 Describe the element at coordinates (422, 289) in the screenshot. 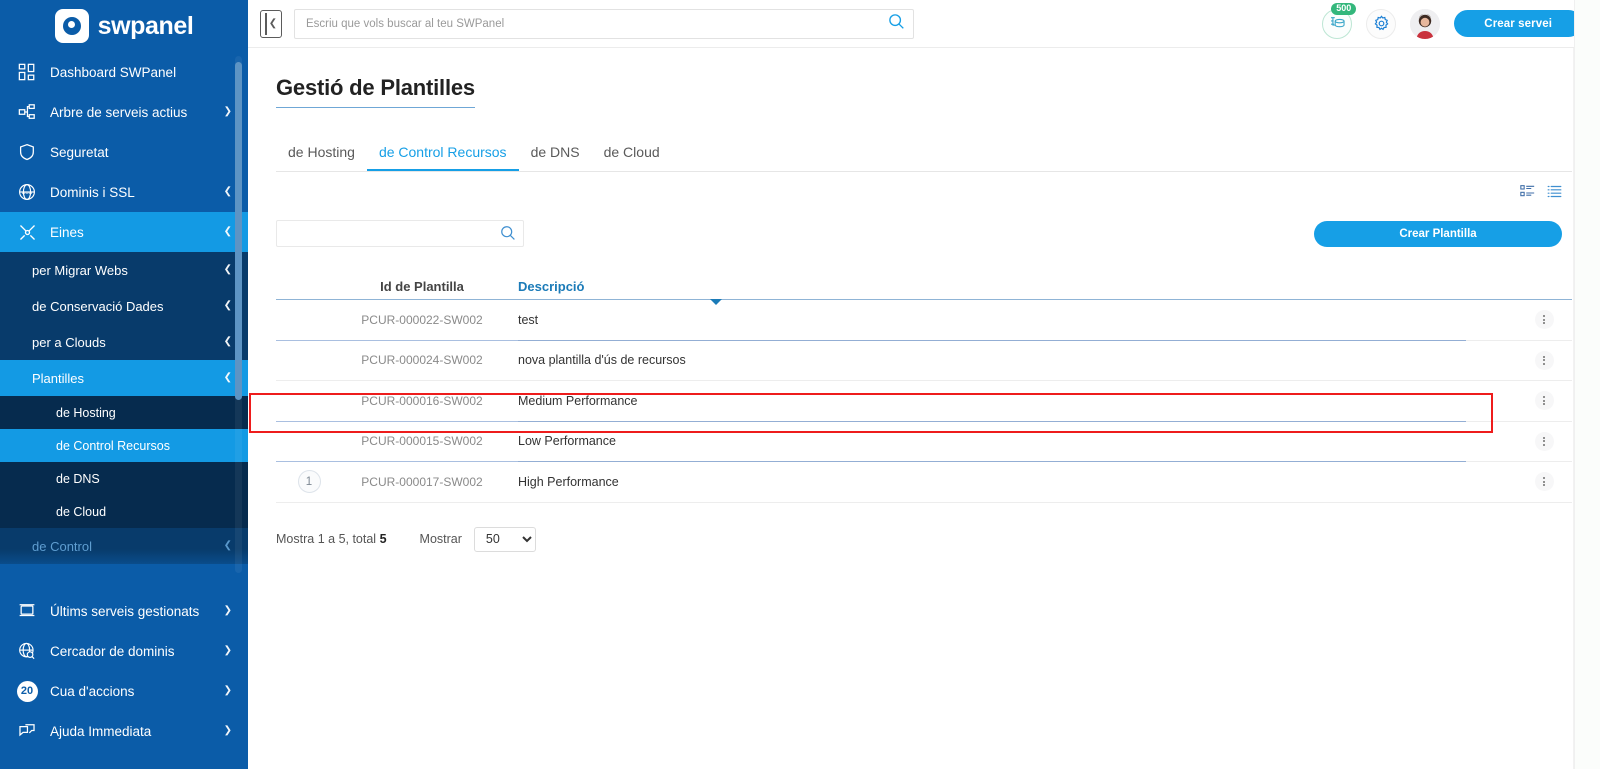

I see `col-header-id: Id de Plantilla` at that location.